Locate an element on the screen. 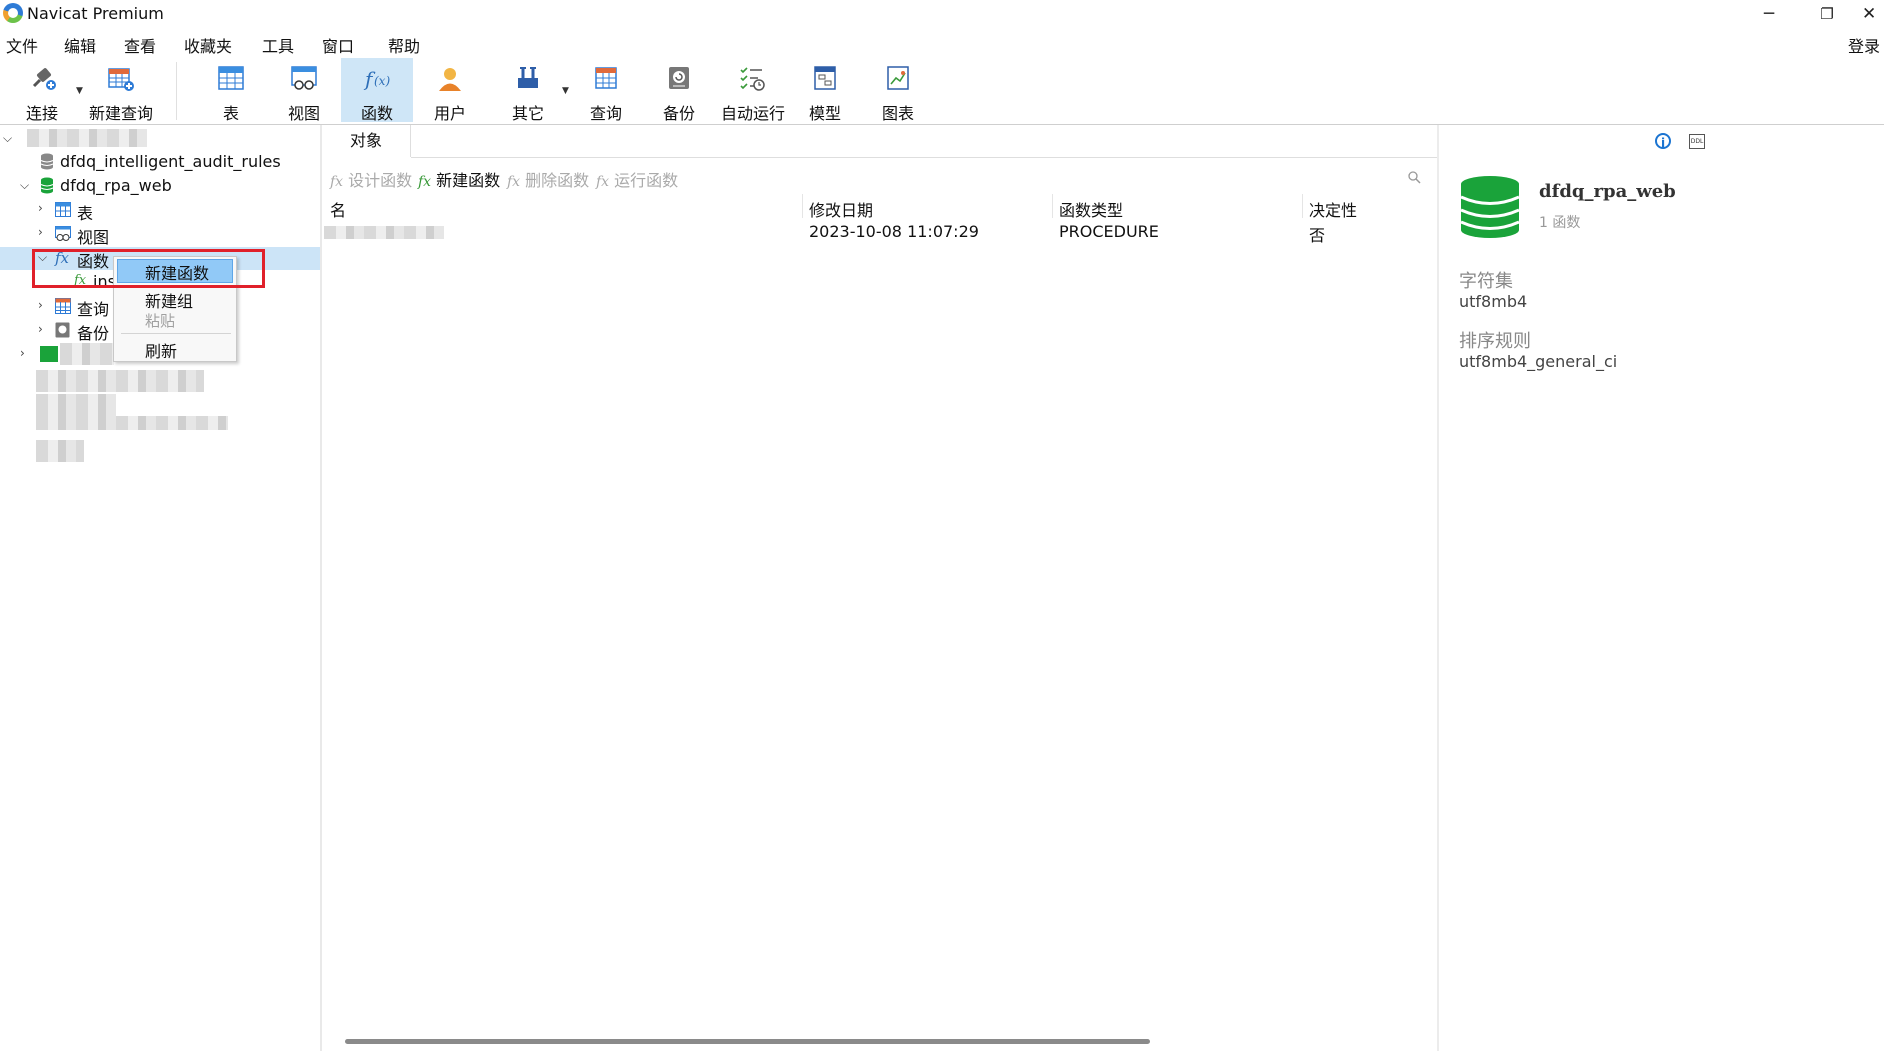 This screenshot has height=1051, width=1884. toolbar-user-button: 用户 is located at coordinates (450, 90).